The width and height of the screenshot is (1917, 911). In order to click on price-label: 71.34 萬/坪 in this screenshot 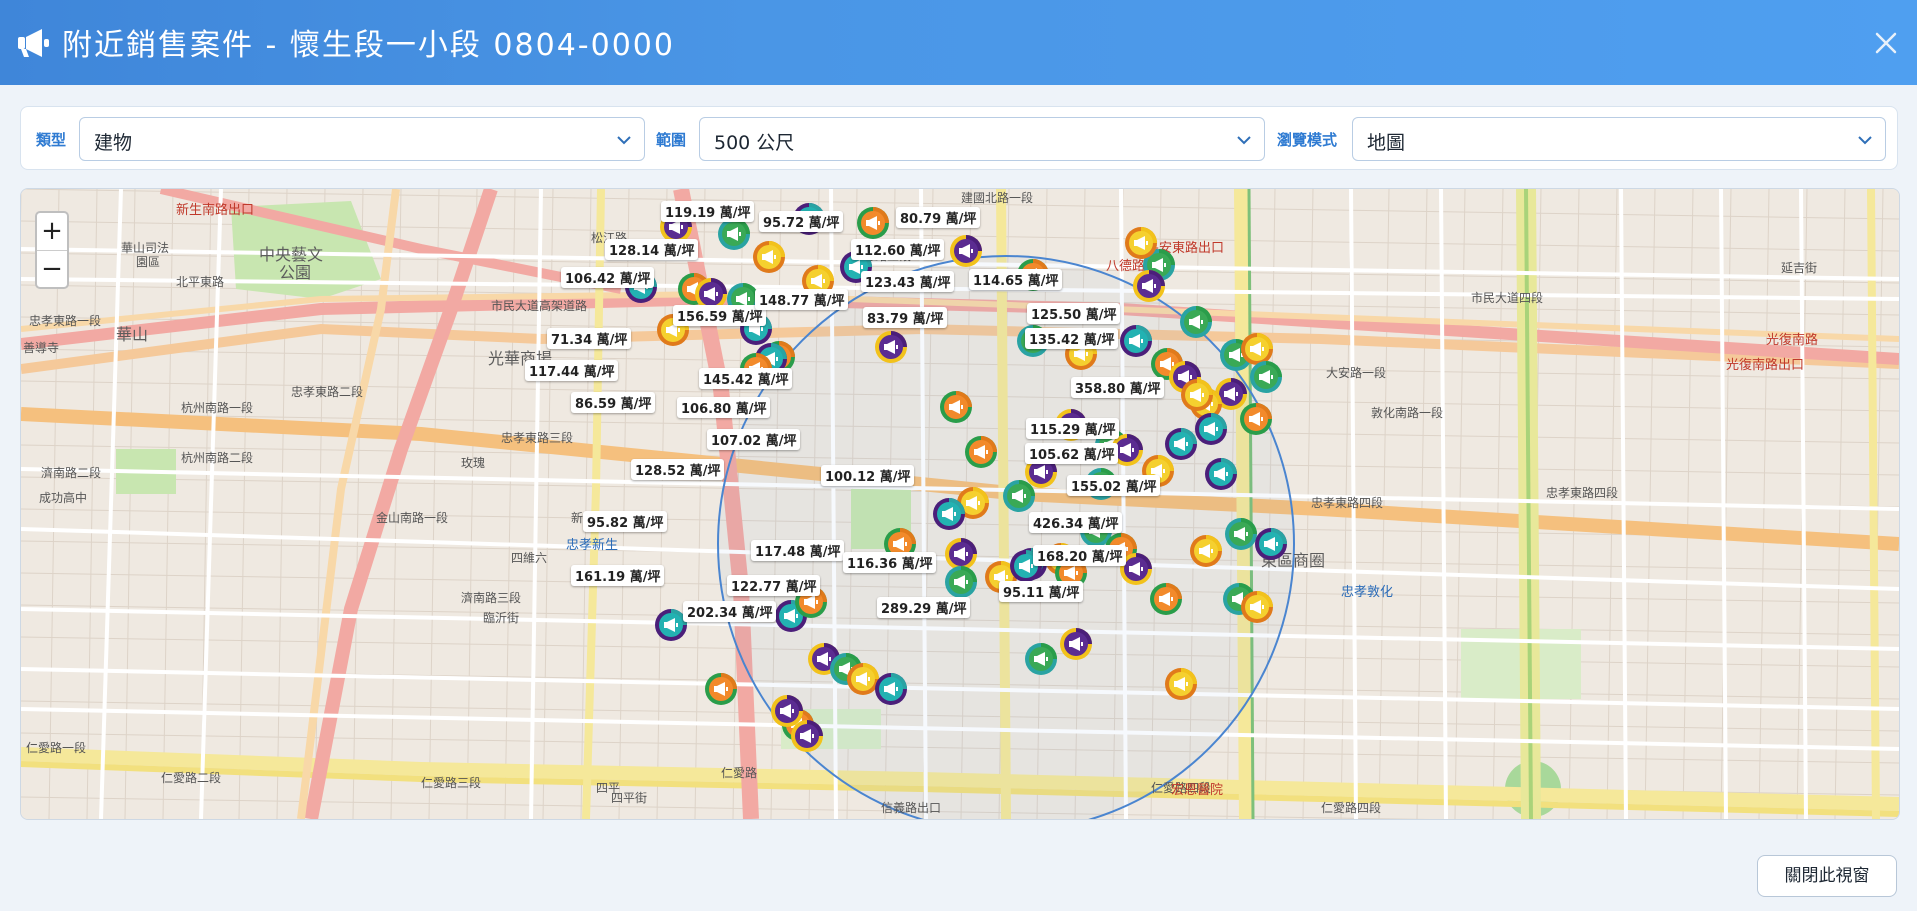, I will do `click(589, 338)`.